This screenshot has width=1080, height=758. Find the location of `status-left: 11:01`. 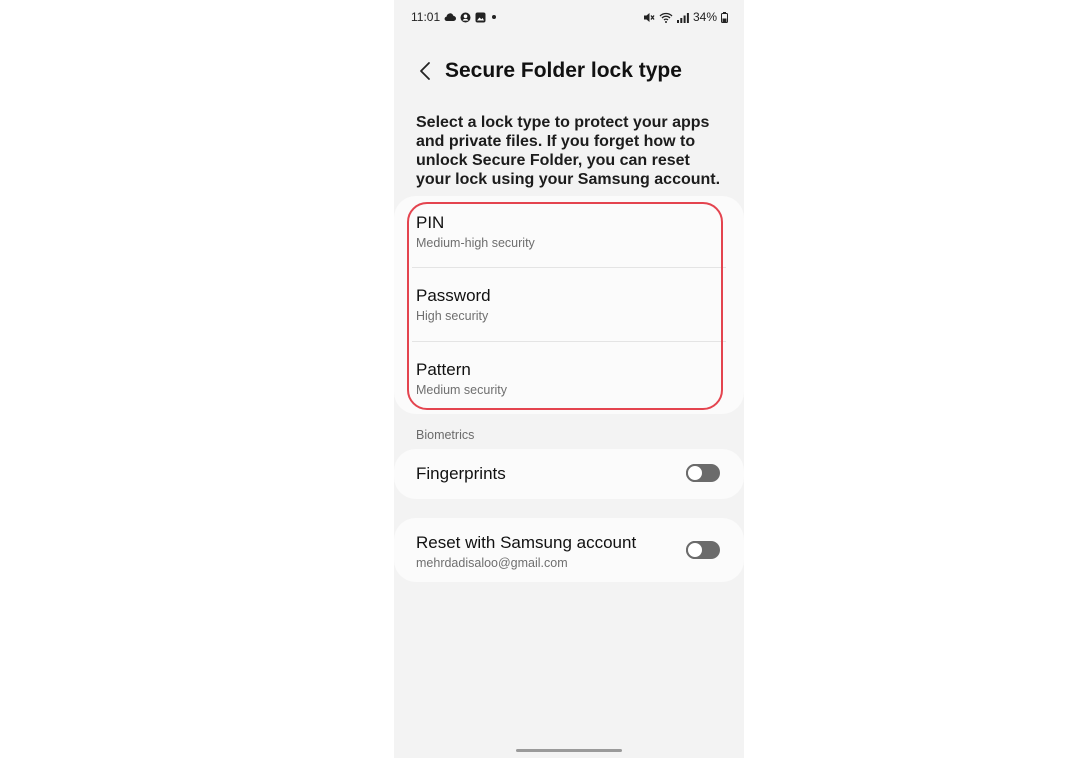

status-left: 11:01 is located at coordinates (454, 17).